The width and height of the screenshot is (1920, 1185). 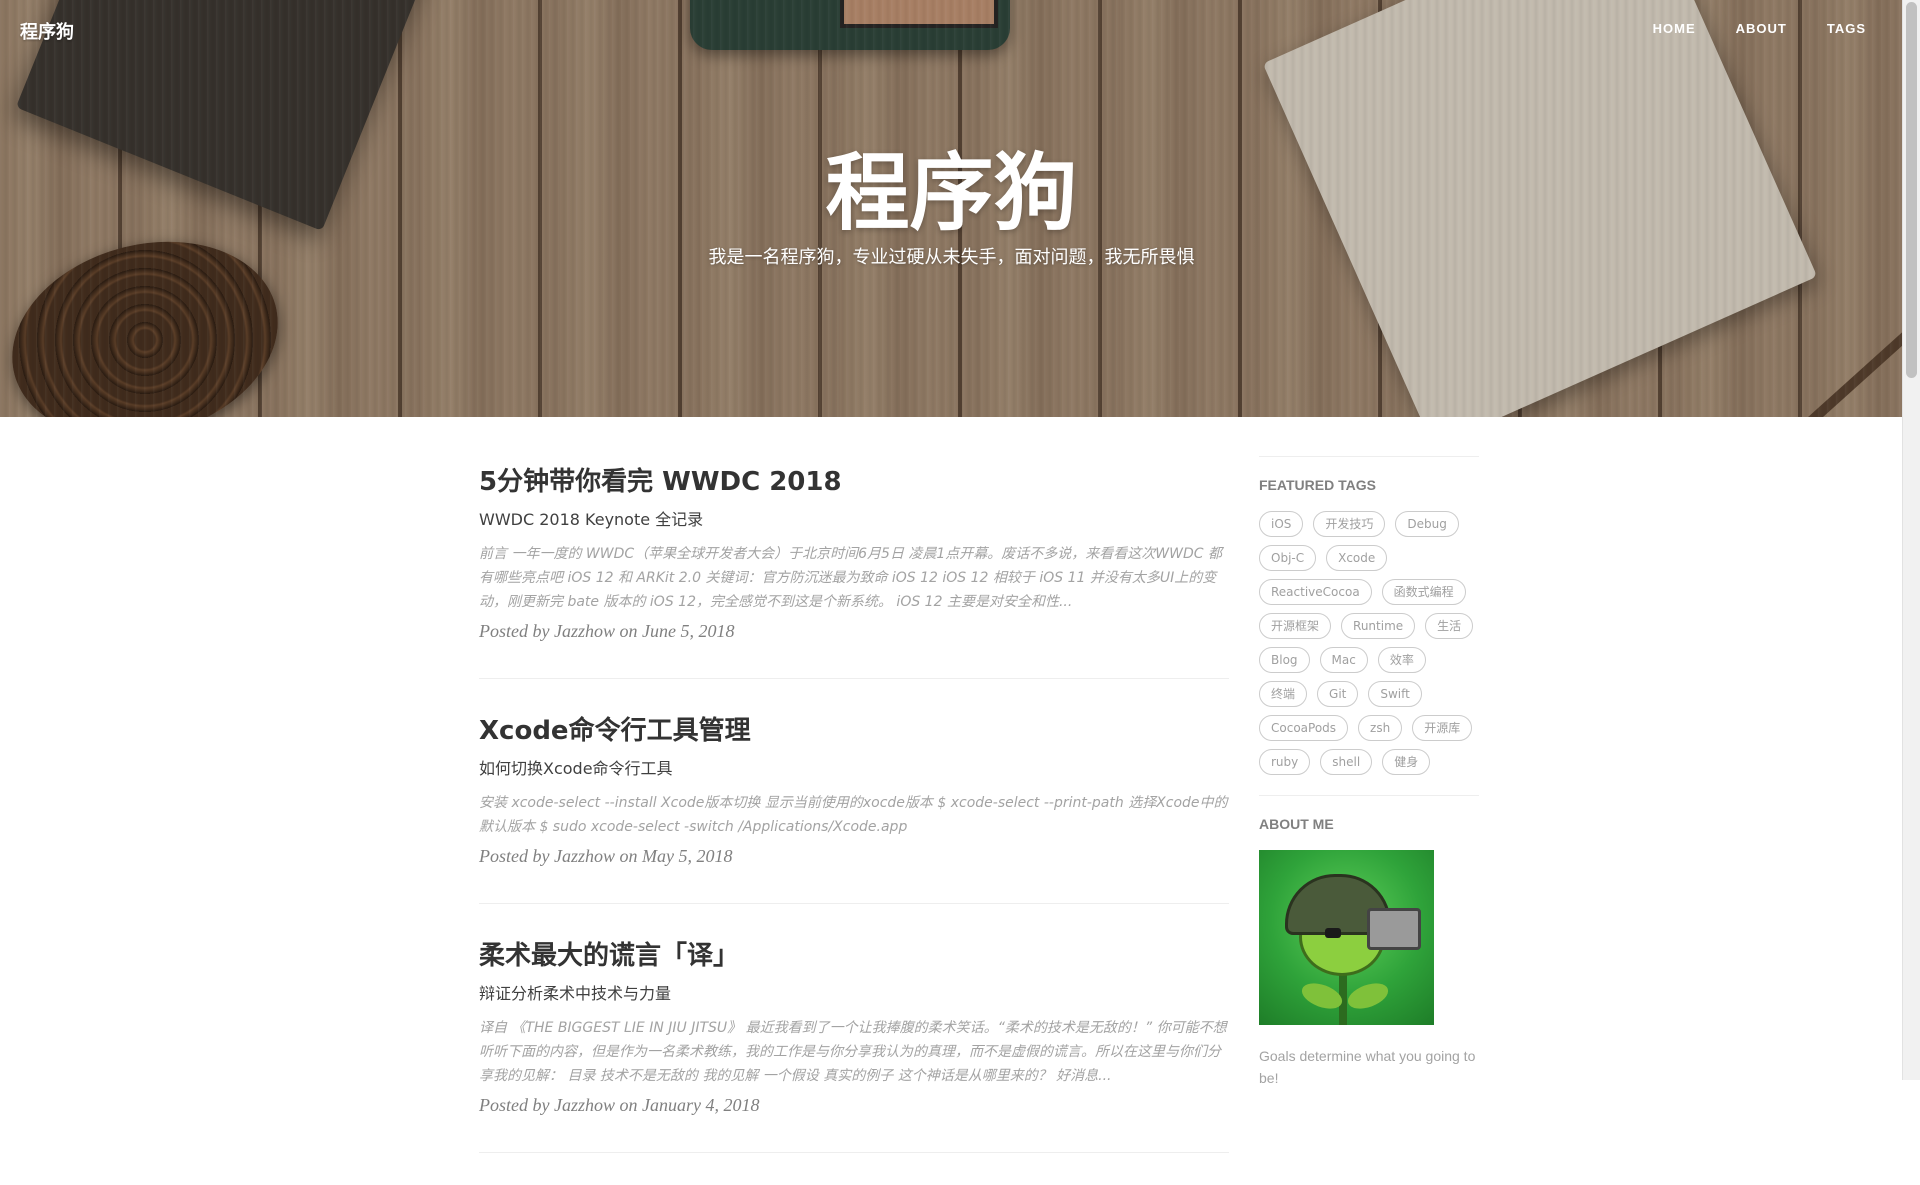 I want to click on site-subtitle: 我是一名程序狗，专业过硬从未失手，面对问题，我无所畏惧, so click(x=951, y=257).